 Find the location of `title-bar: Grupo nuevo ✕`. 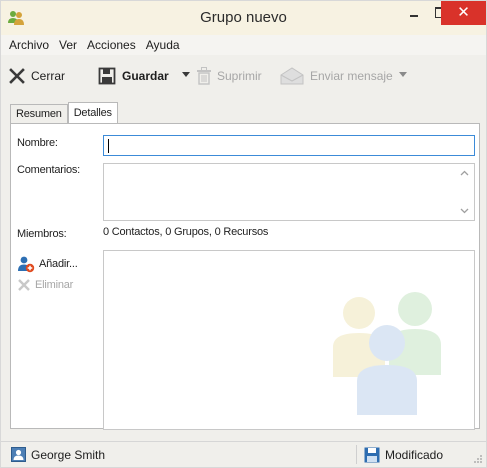

title-bar: Grupo nuevo ✕ is located at coordinates (243, 18).